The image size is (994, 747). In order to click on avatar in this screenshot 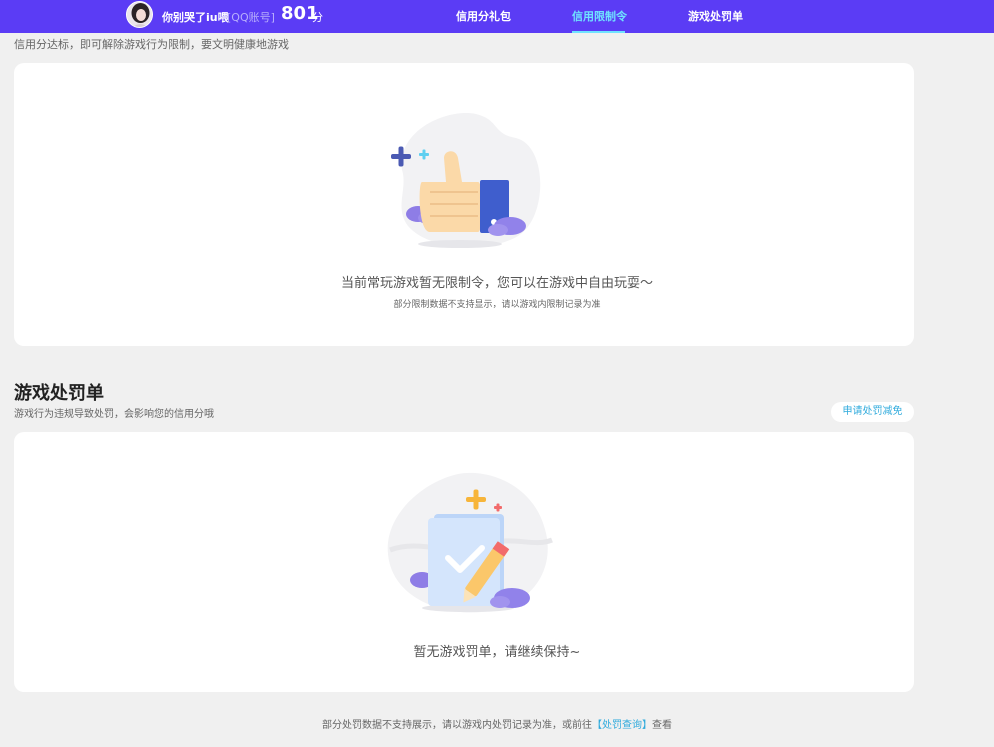, I will do `click(139, 14)`.